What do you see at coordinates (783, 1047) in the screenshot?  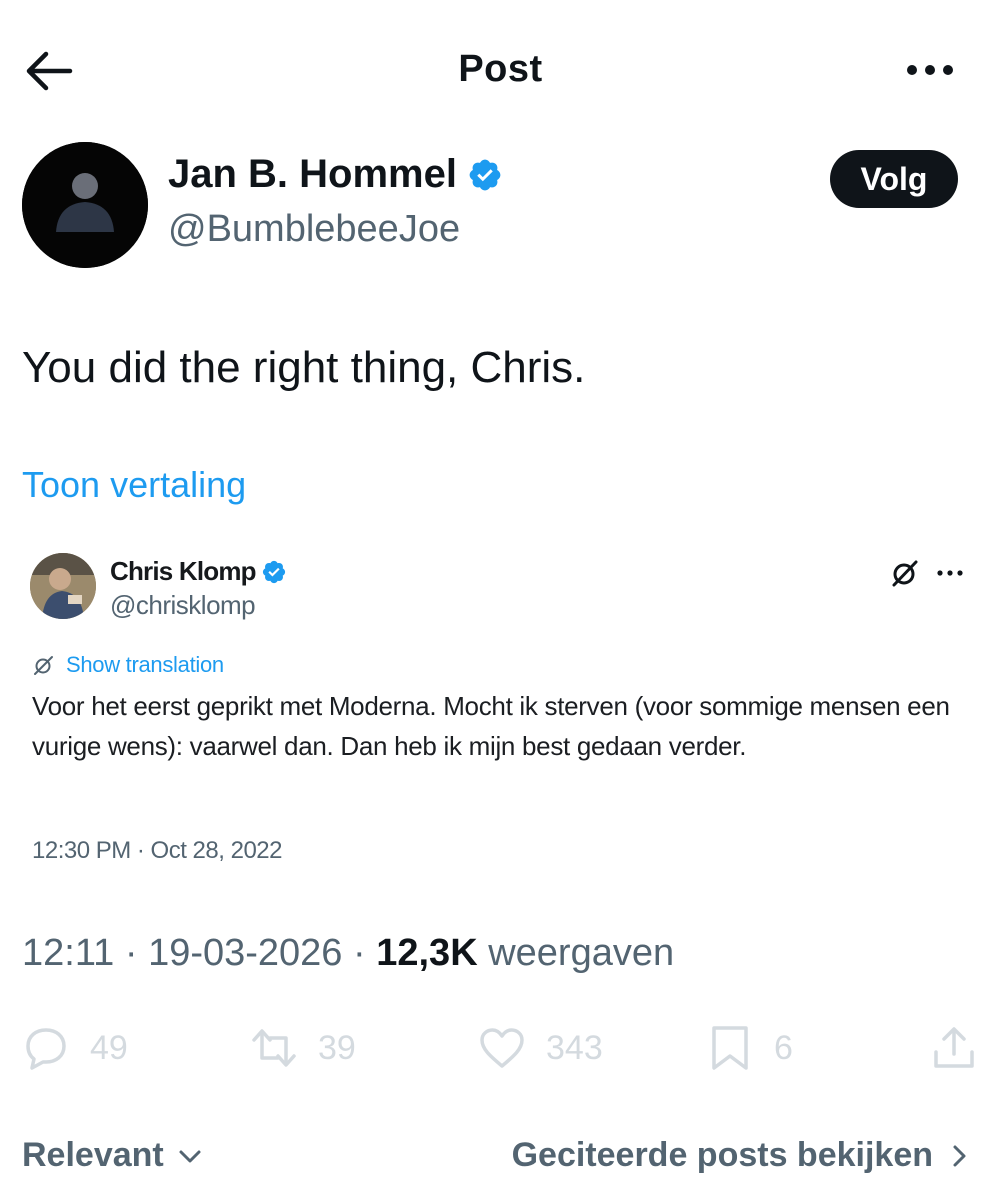 I see `bookmark-count: 6` at bounding box center [783, 1047].